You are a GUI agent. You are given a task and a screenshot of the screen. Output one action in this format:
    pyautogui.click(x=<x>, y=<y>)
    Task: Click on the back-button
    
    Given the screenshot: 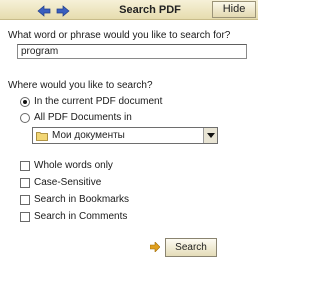 What is the action you would take?
    pyautogui.click(x=44, y=10)
    